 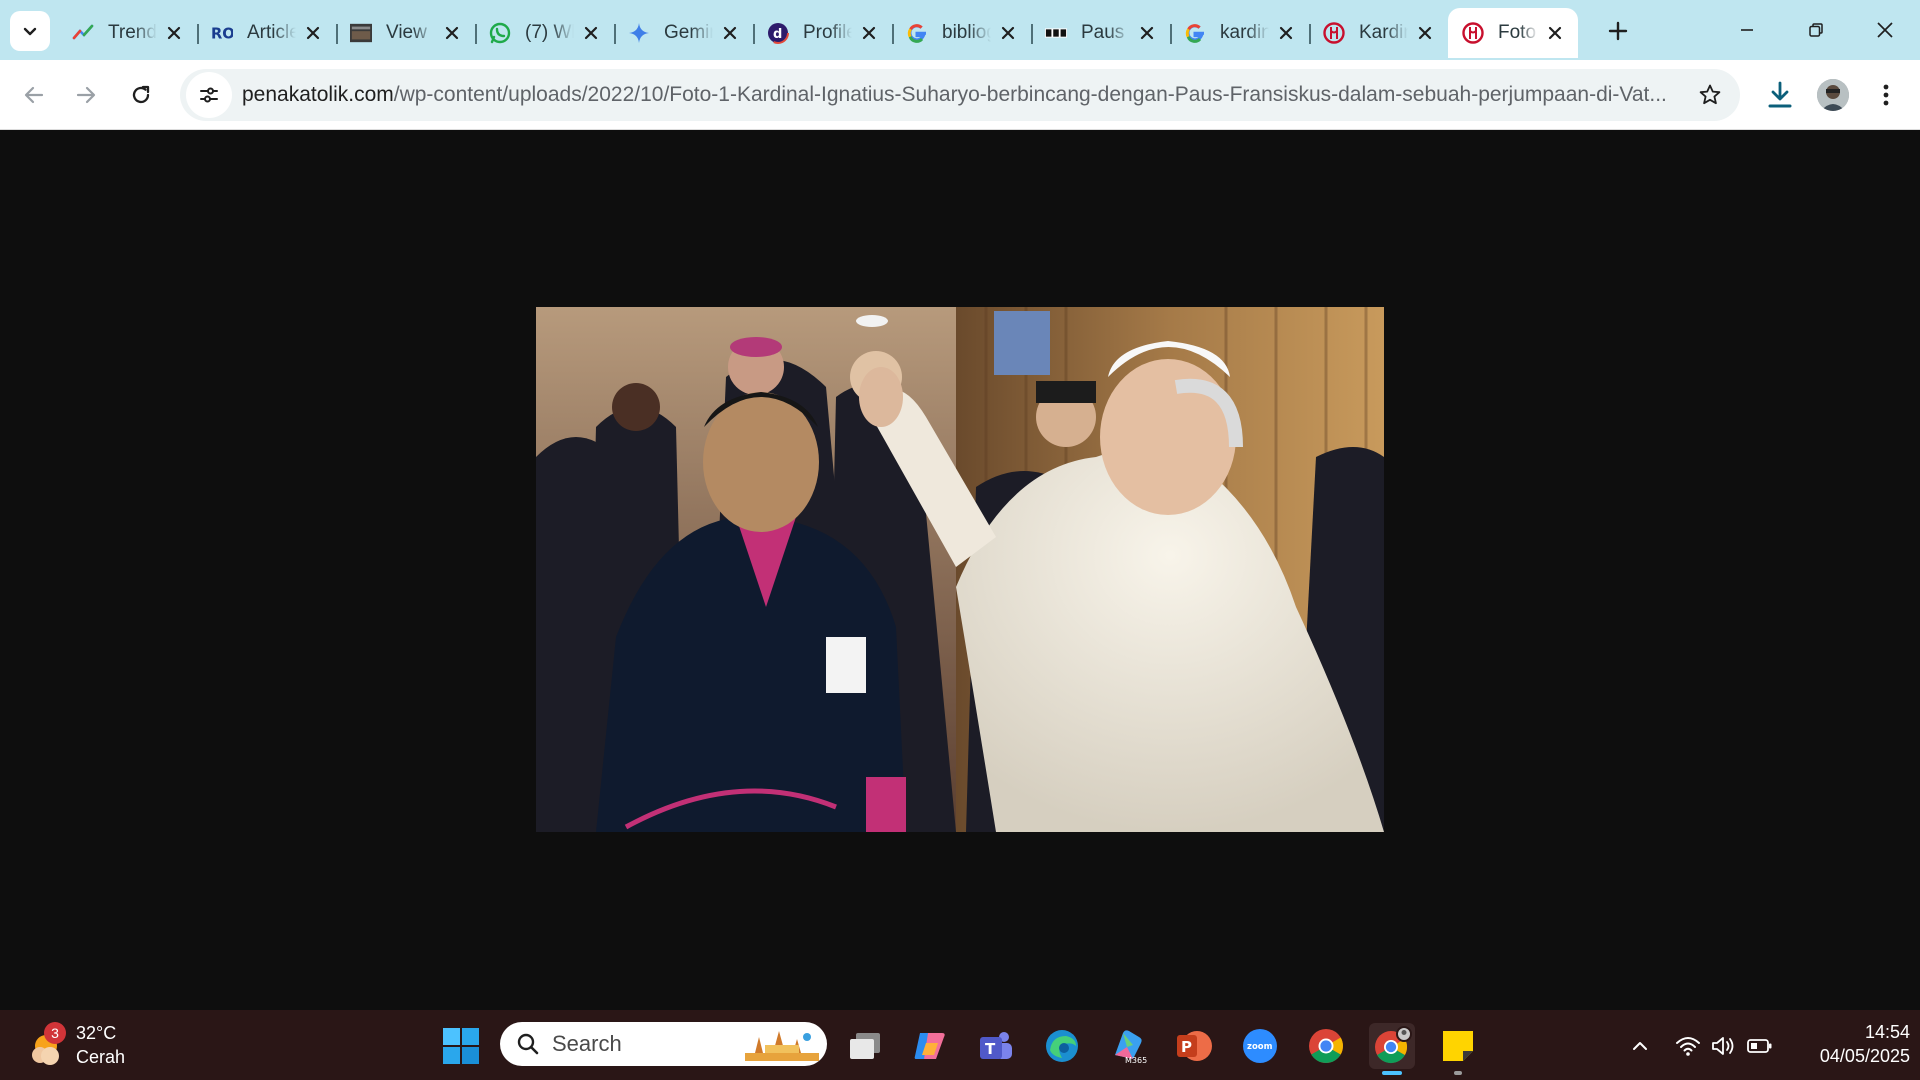 I want to click on tab-kardinal: Kardinal, so click(x=1378, y=33).